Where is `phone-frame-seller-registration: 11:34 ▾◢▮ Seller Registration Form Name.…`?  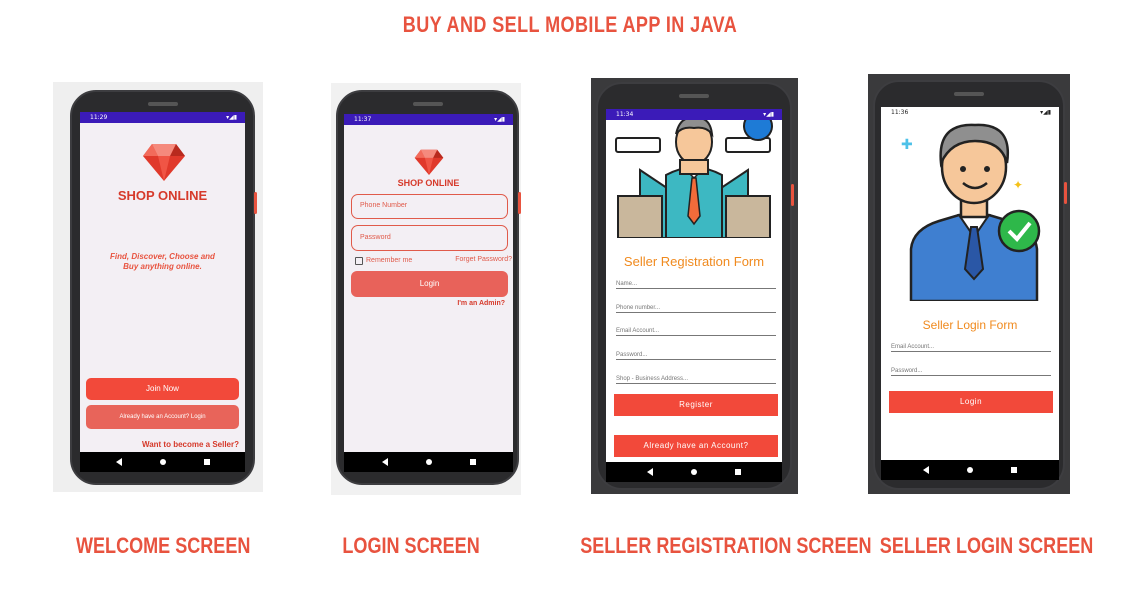 phone-frame-seller-registration: 11:34 ▾◢▮ Seller Registration Form Name.… is located at coordinates (695, 286).